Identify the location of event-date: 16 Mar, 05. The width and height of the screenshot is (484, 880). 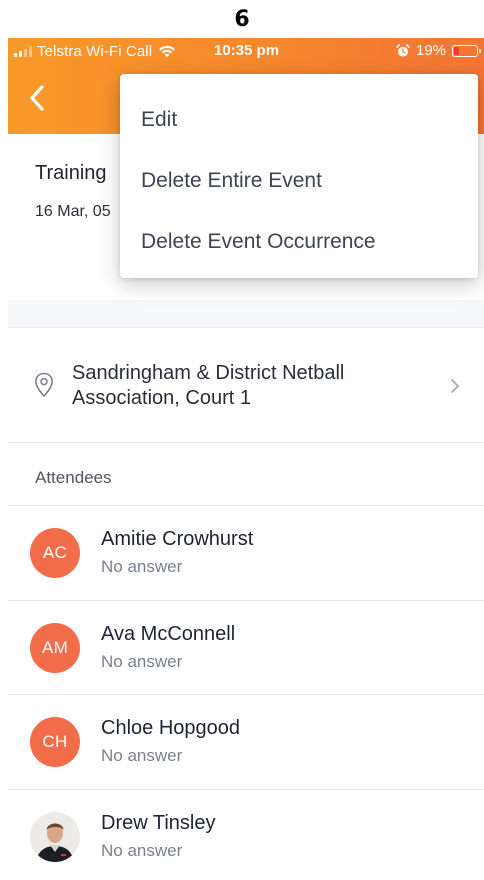
(73, 211).